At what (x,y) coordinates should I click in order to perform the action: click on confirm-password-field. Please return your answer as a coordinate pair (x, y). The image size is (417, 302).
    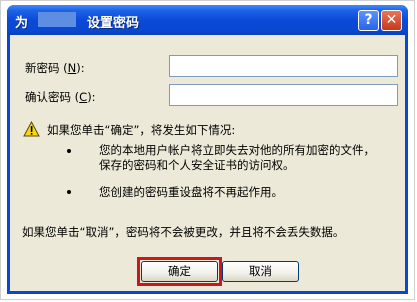
    Looking at the image, I should click on (283, 95).